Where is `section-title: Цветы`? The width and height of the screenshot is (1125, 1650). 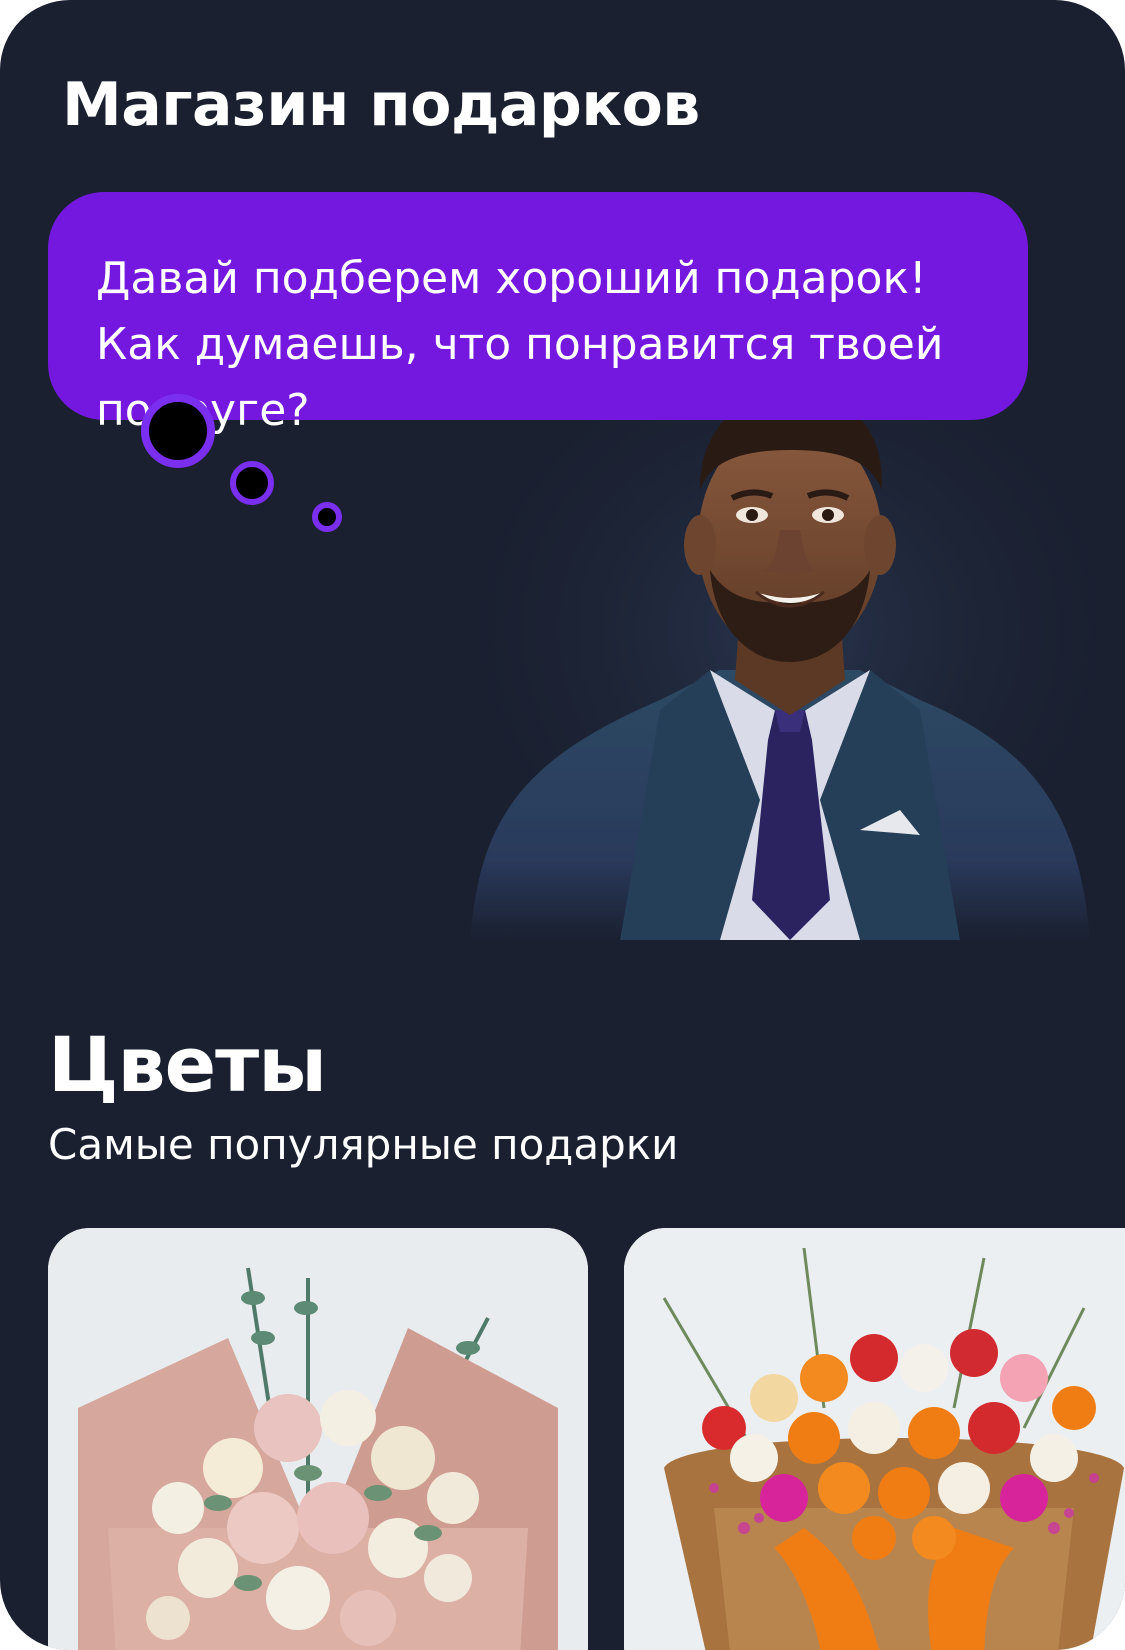 section-title: Цветы is located at coordinates (187, 1064).